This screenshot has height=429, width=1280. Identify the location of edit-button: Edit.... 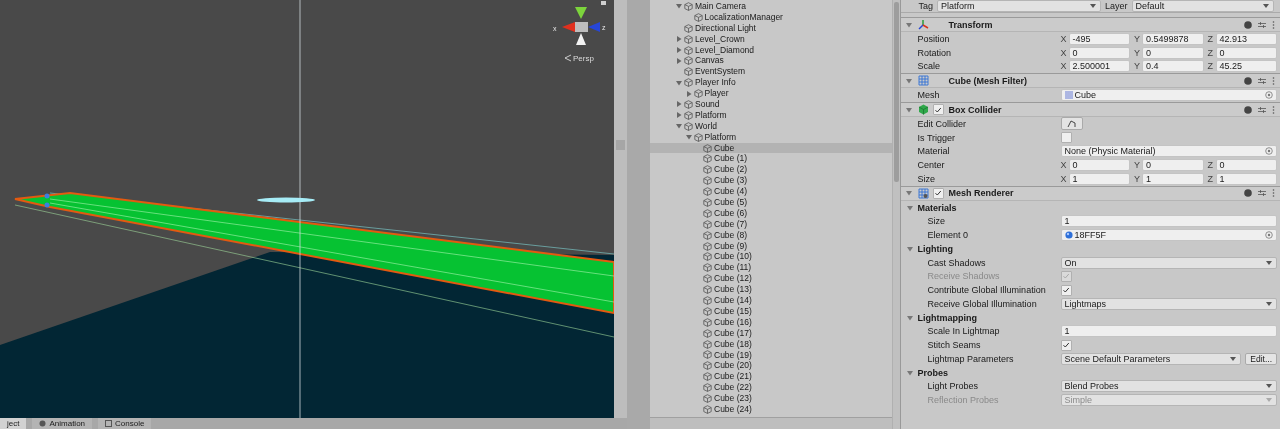
(1261, 358).